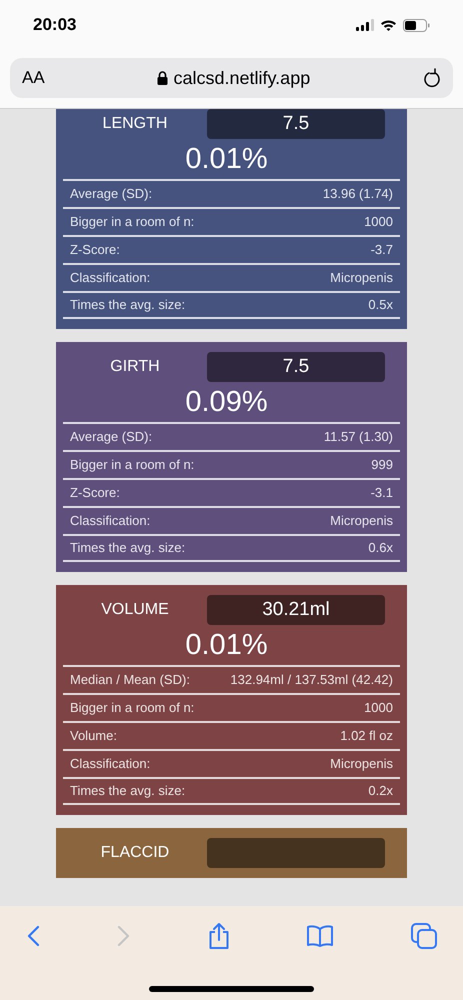 This screenshot has height=1000, width=463. What do you see at coordinates (33, 936) in the screenshot?
I see `back-icon` at bounding box center [33, 936].